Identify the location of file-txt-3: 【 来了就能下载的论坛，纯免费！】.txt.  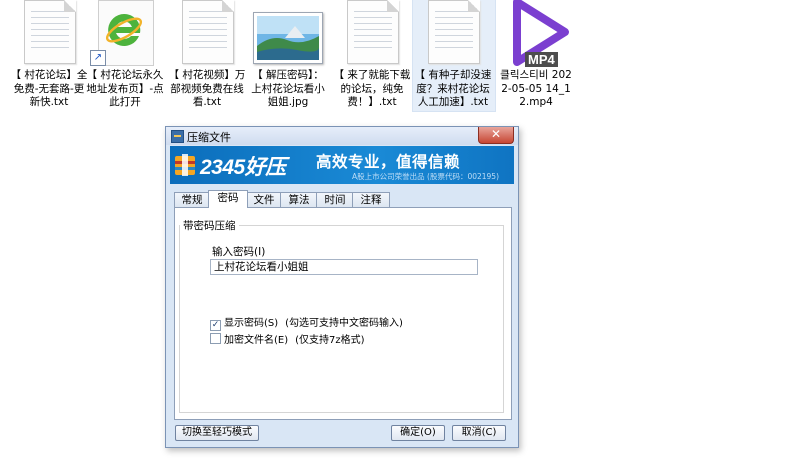
(372, 55).